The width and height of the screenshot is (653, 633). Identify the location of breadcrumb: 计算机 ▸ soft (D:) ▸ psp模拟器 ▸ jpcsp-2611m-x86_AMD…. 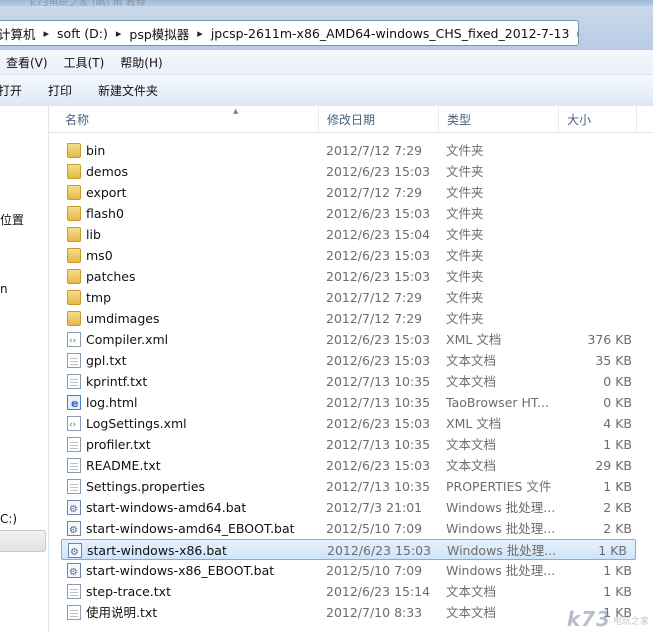
(289, 33).